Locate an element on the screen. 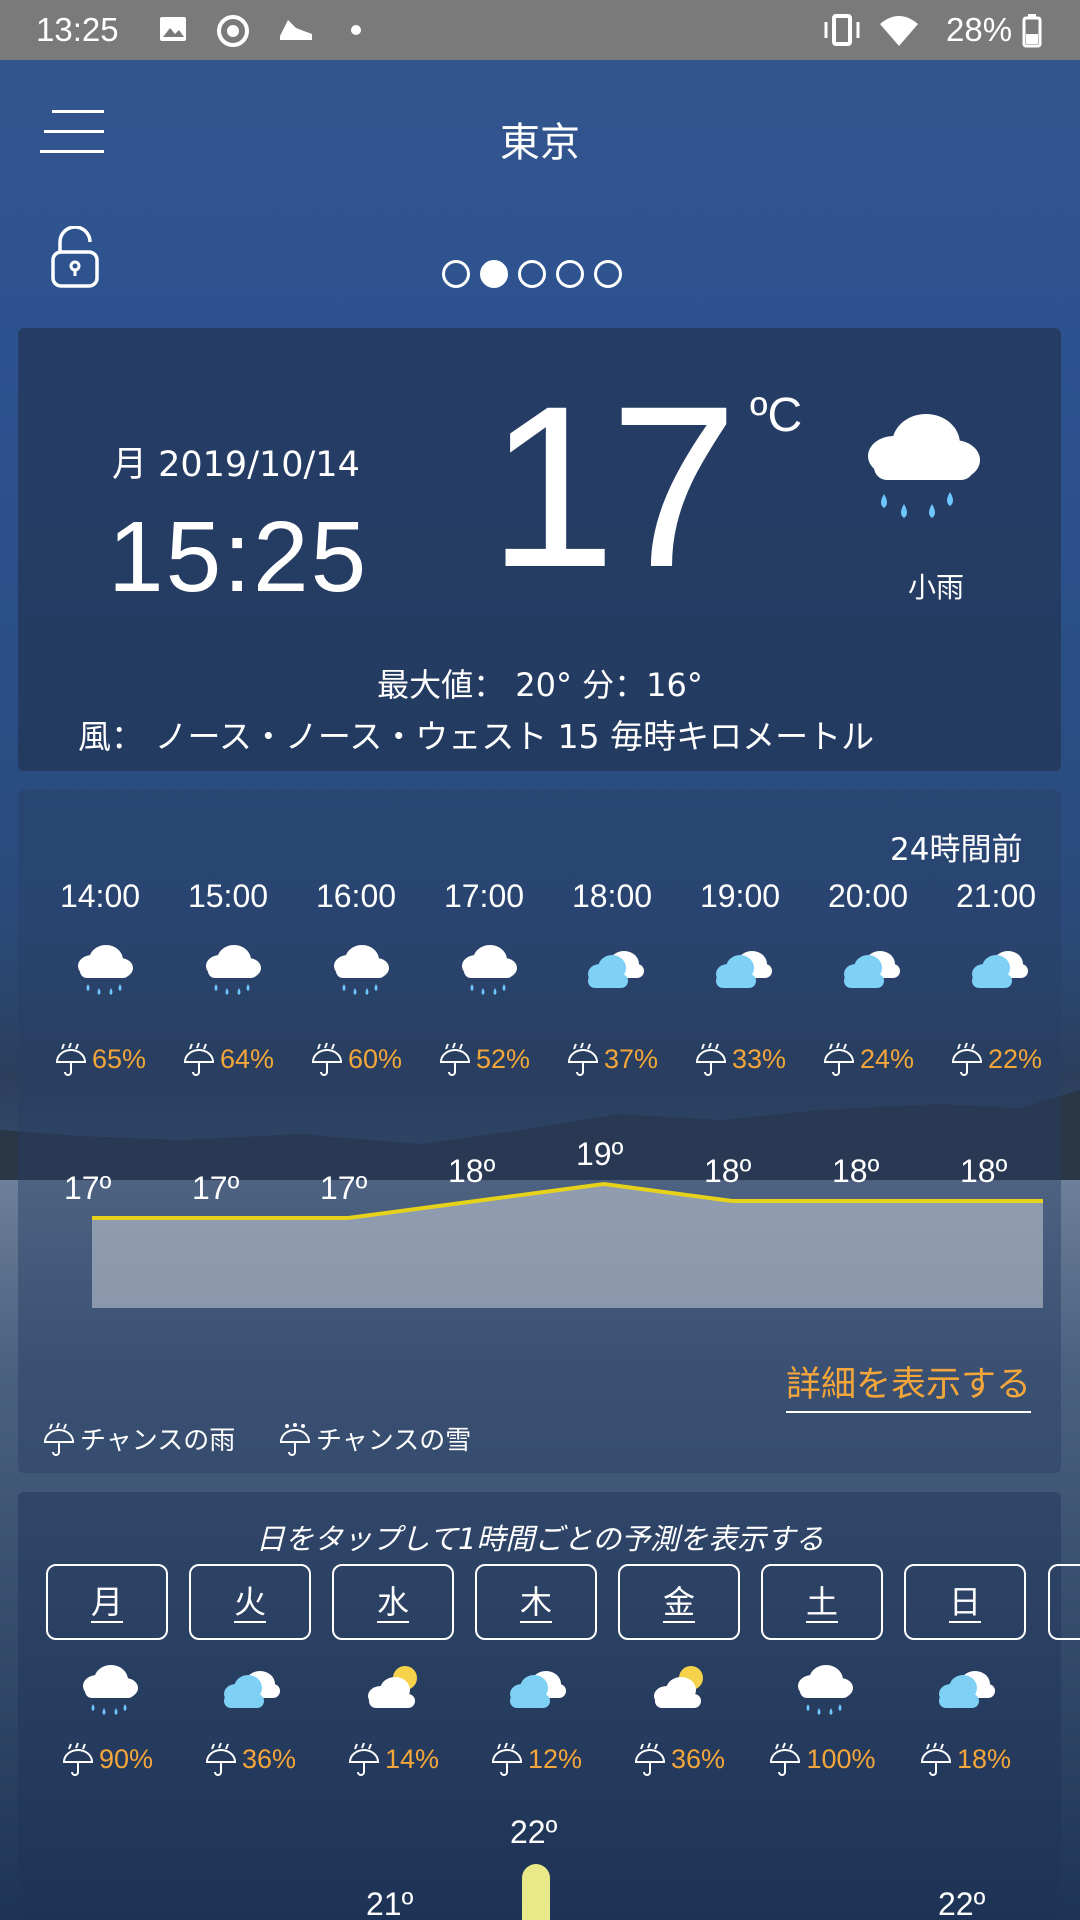  legend-rain: チャンスの雨 is located at coordinates (138, 1438).